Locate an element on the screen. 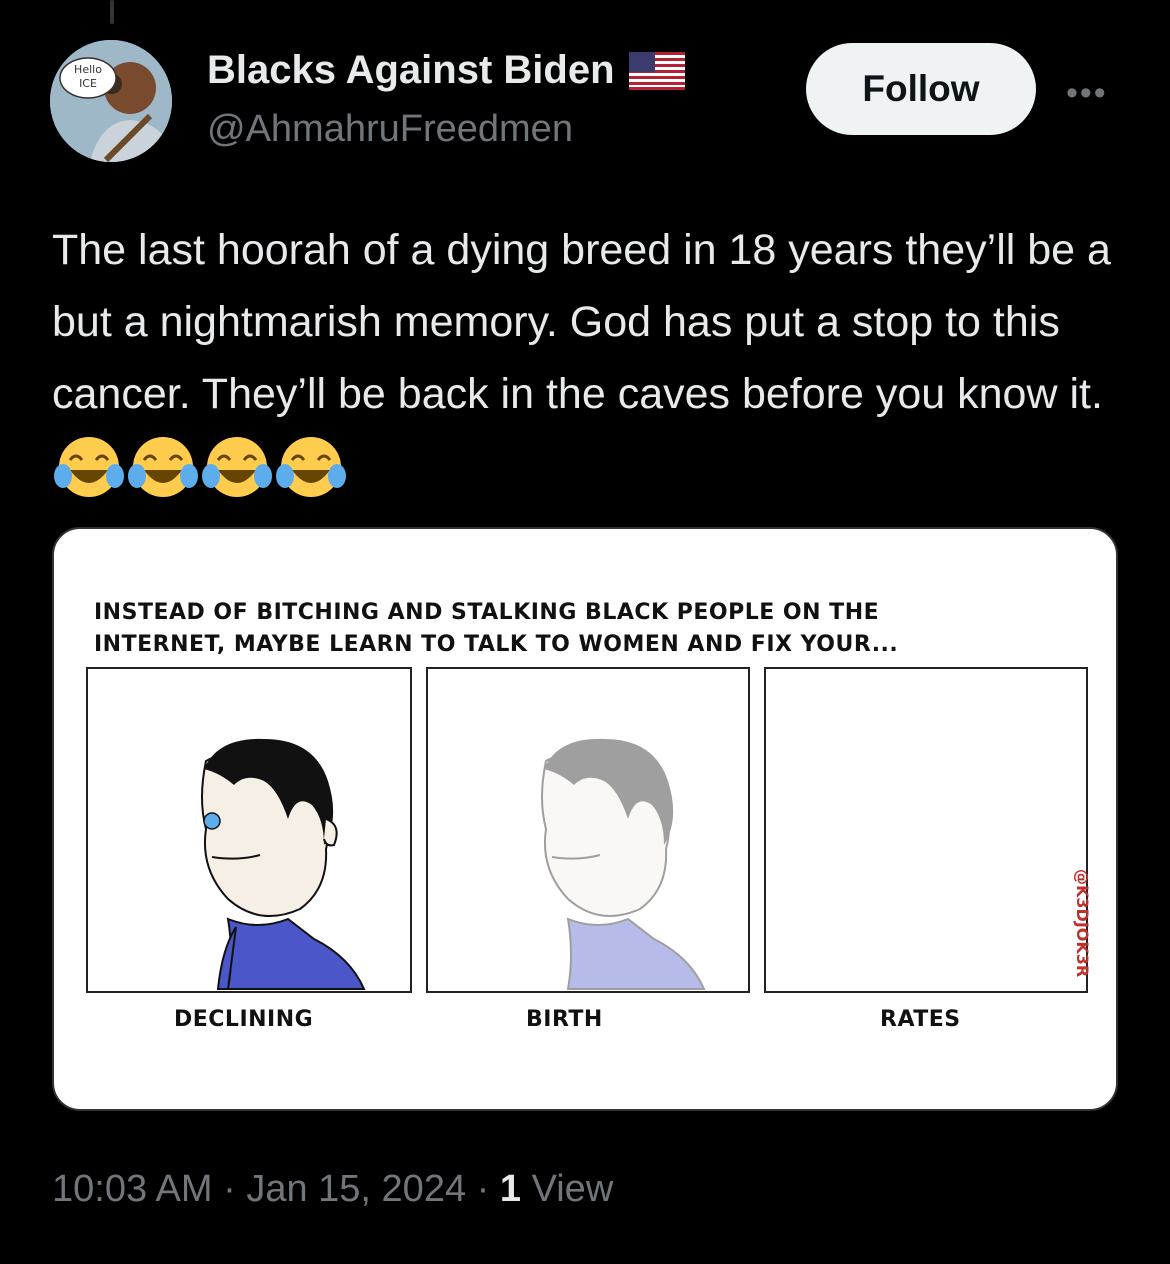 This screenshot has width=1170, height=1264. author-handle: @AhmahruFreedmen is located at coordinates (390, 129).